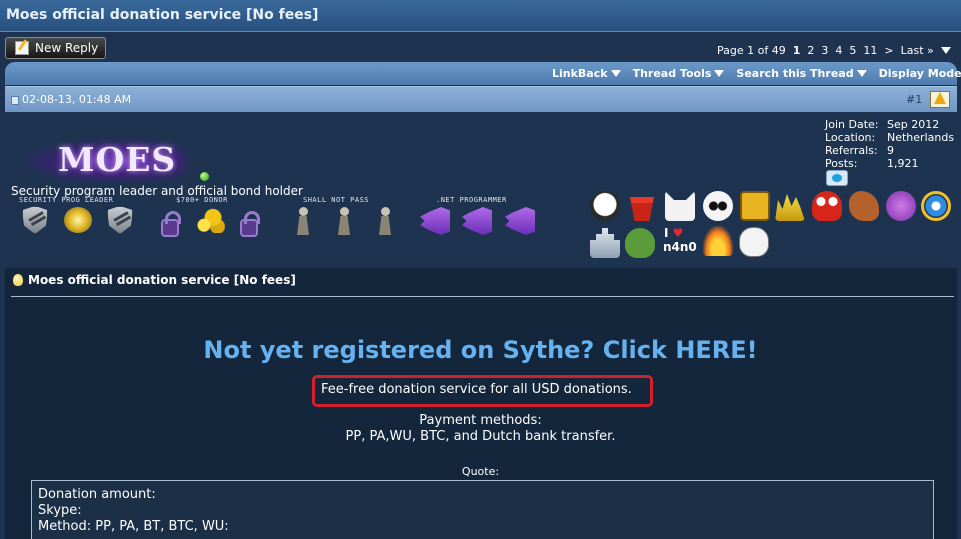 This screenshot has width=961, height=539. What do you see at coordinates (480, 350) in the screenshot?
I see `register-link: Not yet registered on Sythe? Click HERE!` at bounding box center [480, 350].